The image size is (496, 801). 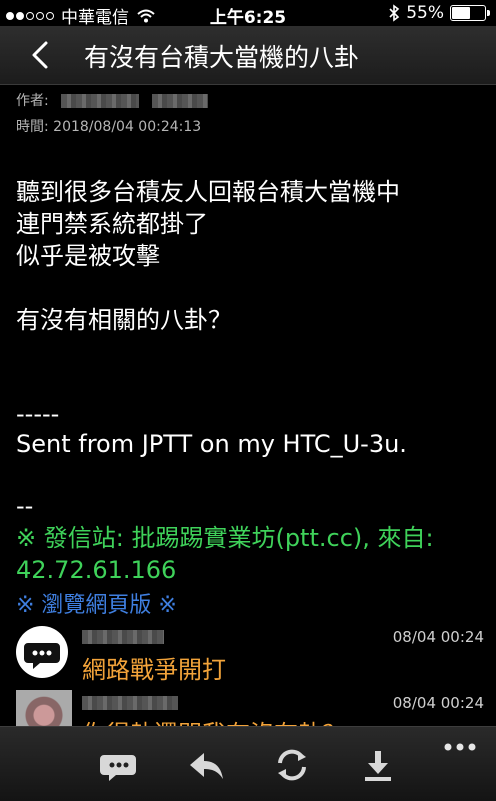 What do you see at coordinates (461, 13) in the screenshot?
I see `battery-level-fill` at bounding box center [461, 13].